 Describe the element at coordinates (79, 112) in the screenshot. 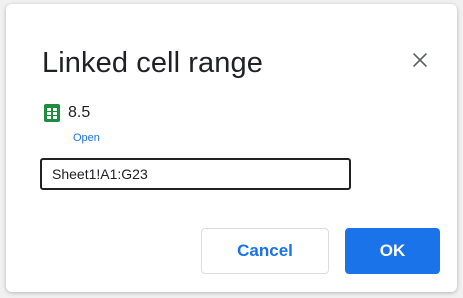

I see `linked-file-name: 8.5` at that location.